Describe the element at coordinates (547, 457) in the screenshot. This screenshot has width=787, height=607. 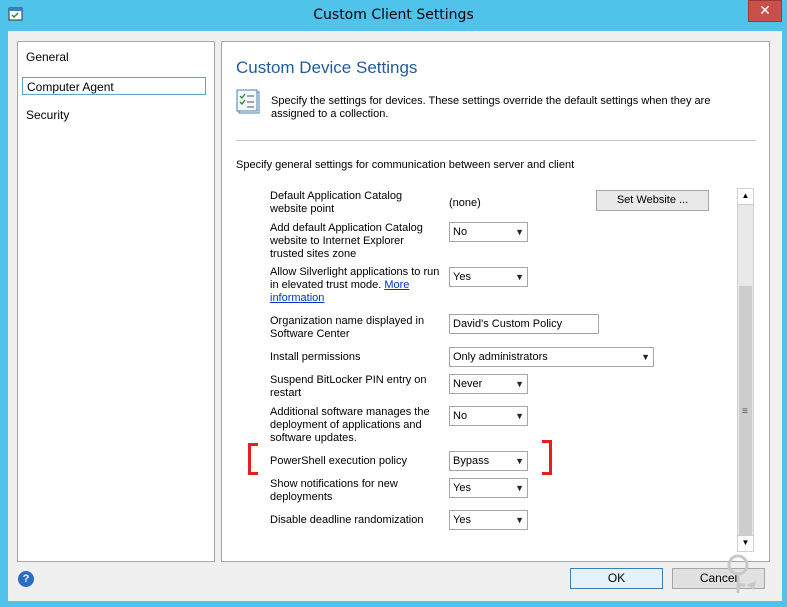
I see `highlight-bracket-right` at that location.